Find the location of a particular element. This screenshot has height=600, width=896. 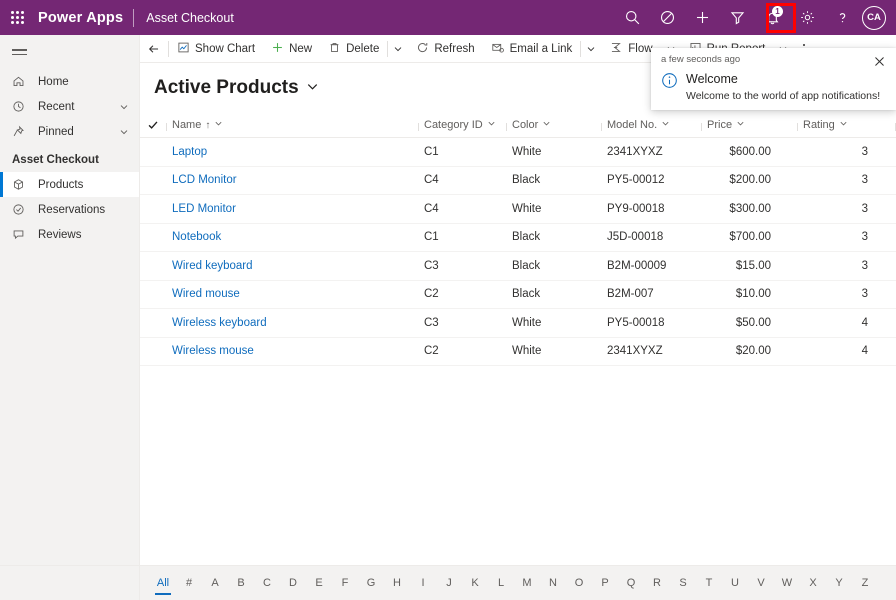

alpha-filter-m: M is located at coordinates (527, 583).